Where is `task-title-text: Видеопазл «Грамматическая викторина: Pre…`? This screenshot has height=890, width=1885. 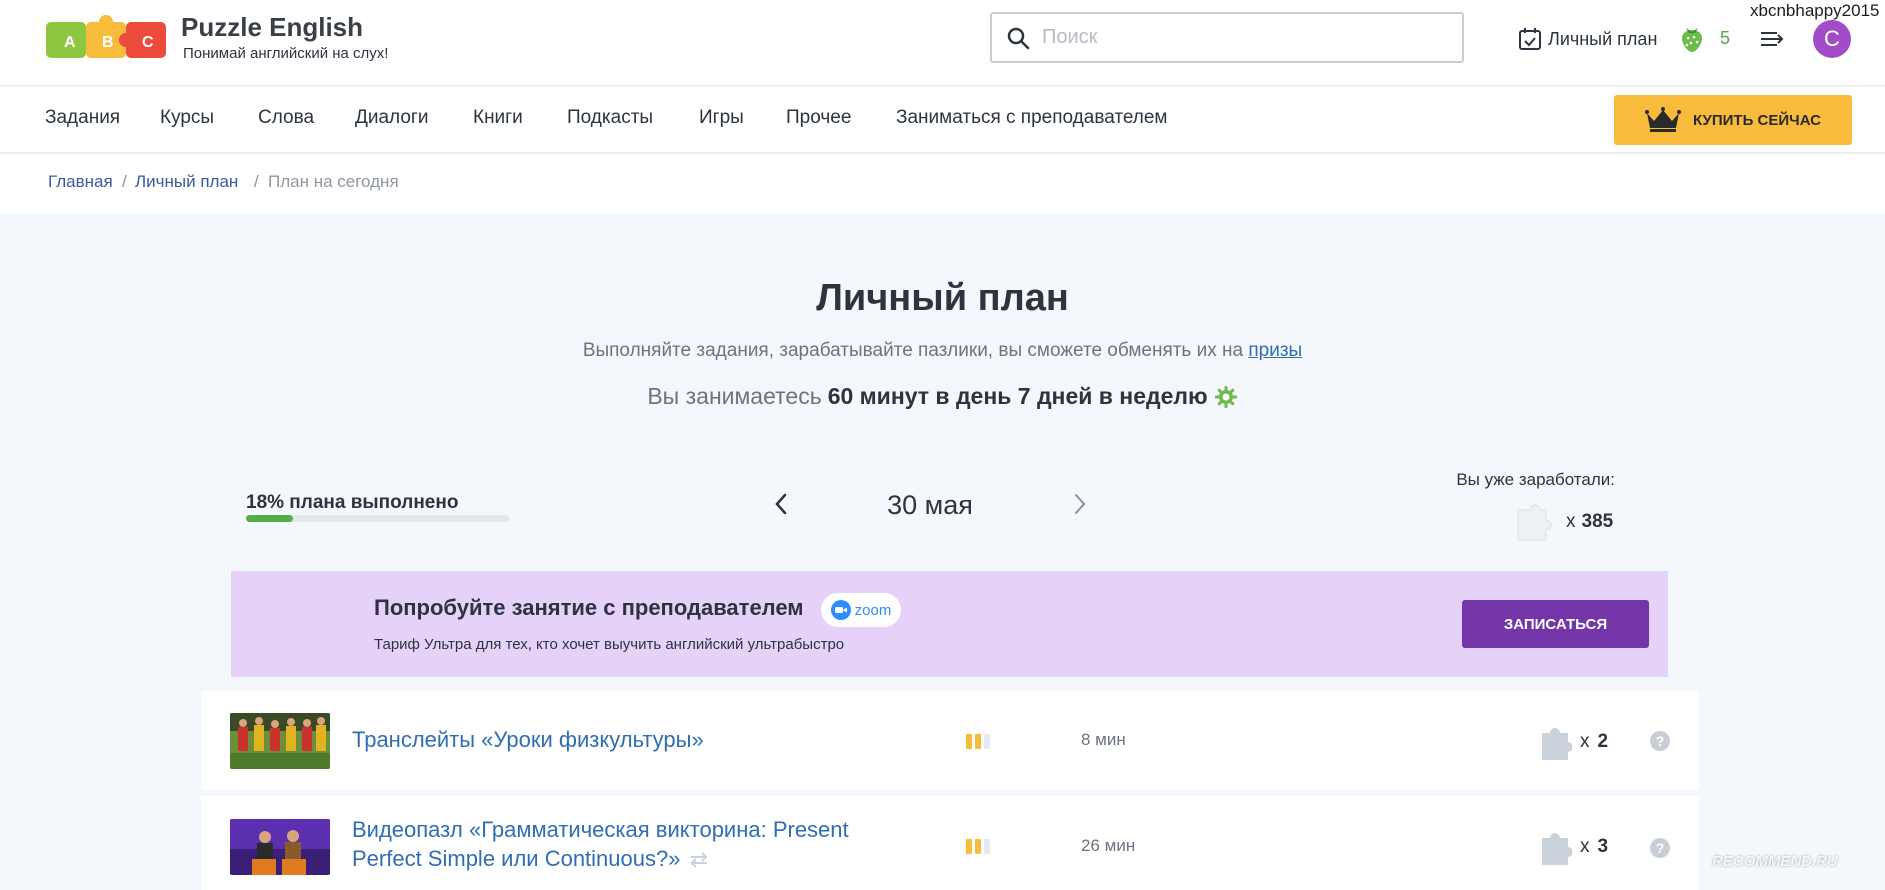
task-title-text: Видеопазл «Грамматическая викторина: Pre… is located at coordinates (600, 844).